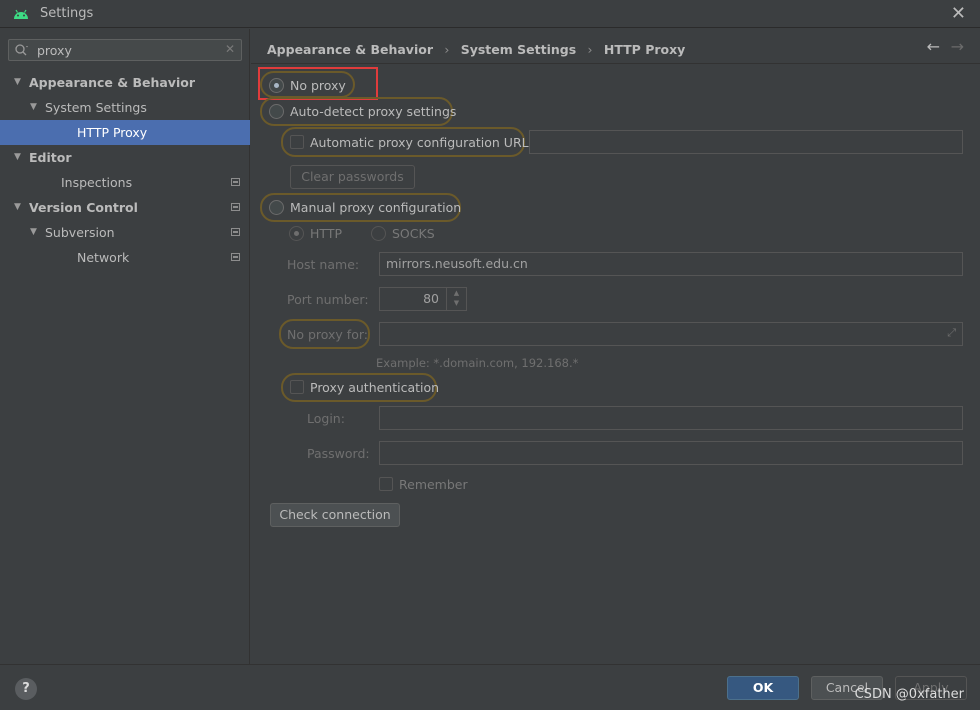 The width and height of the screenshot is (980, 710). I want to click on sidebar-item-appearance-behavior: ▼ Appearance & Behavior, so click(125, 82).